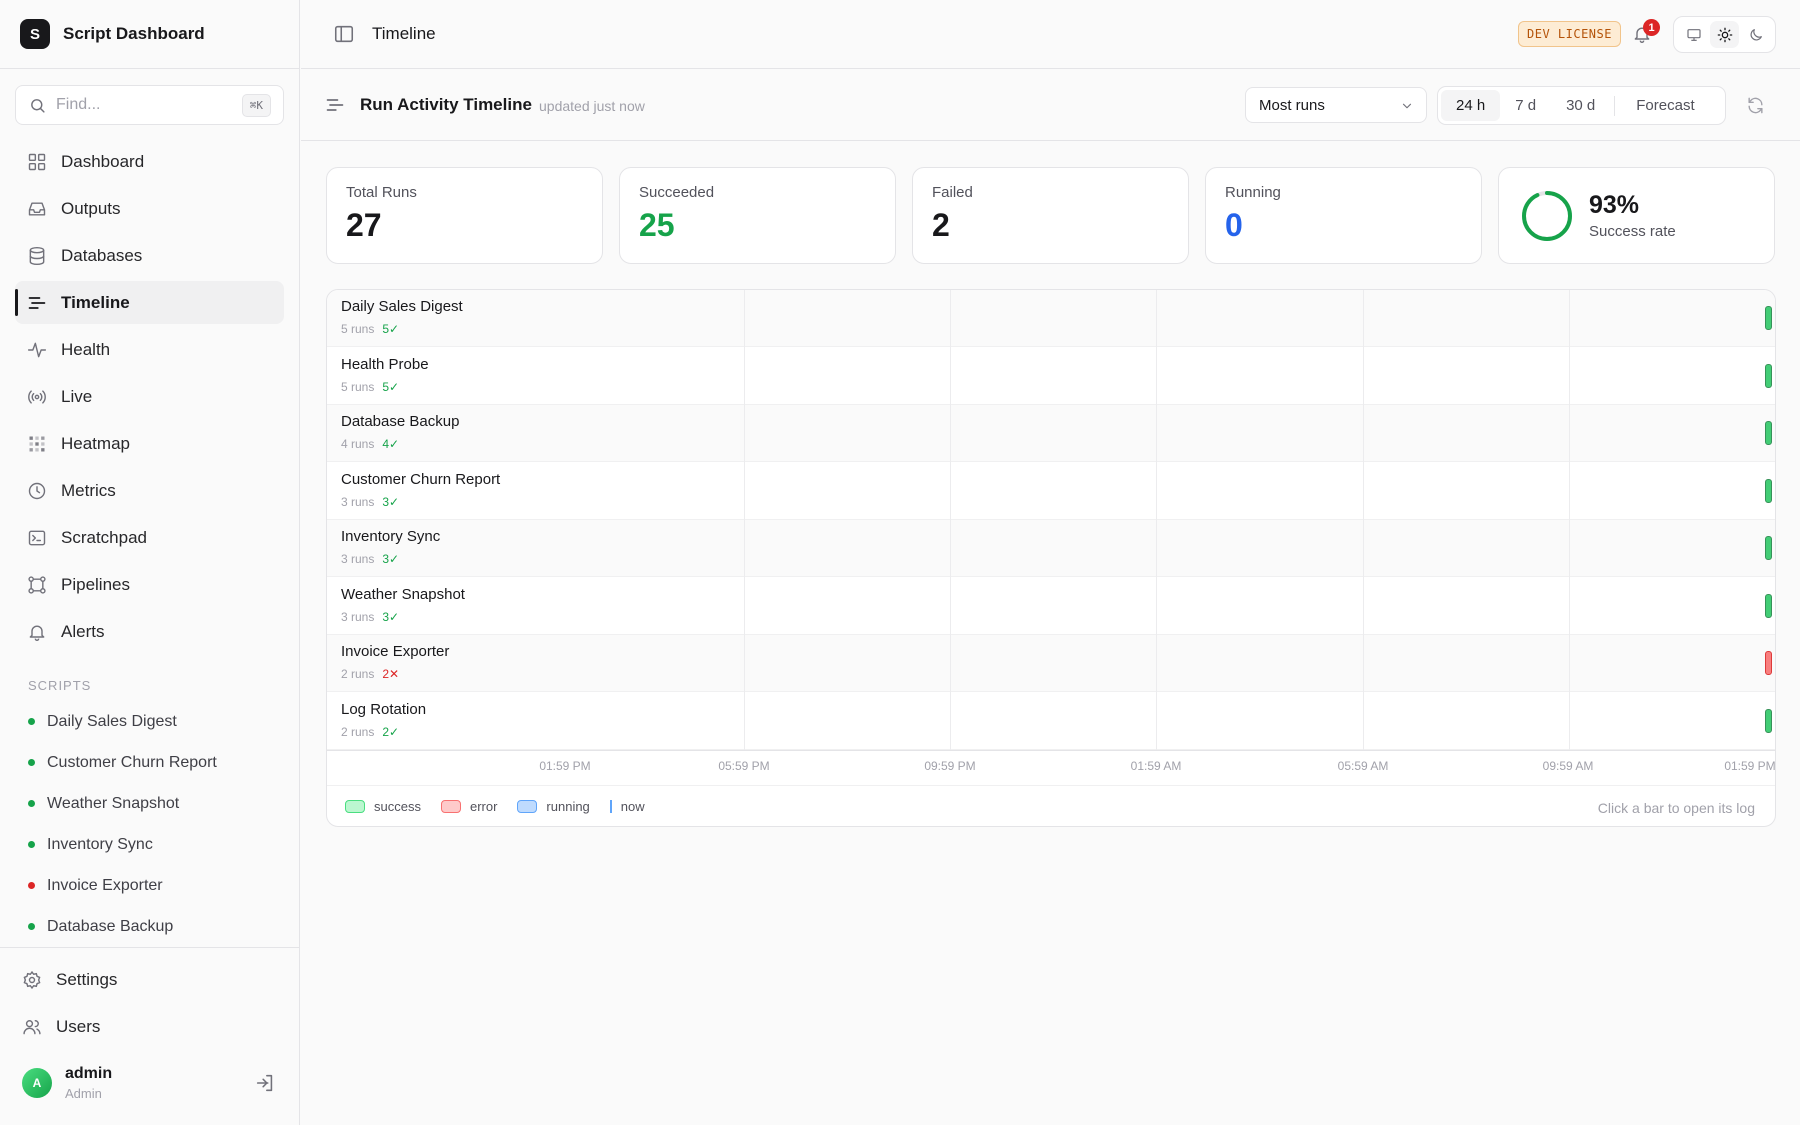 This screenshot has width=1800, height=1125. I want to click on run-count: 5 runs, so click(358, 329).